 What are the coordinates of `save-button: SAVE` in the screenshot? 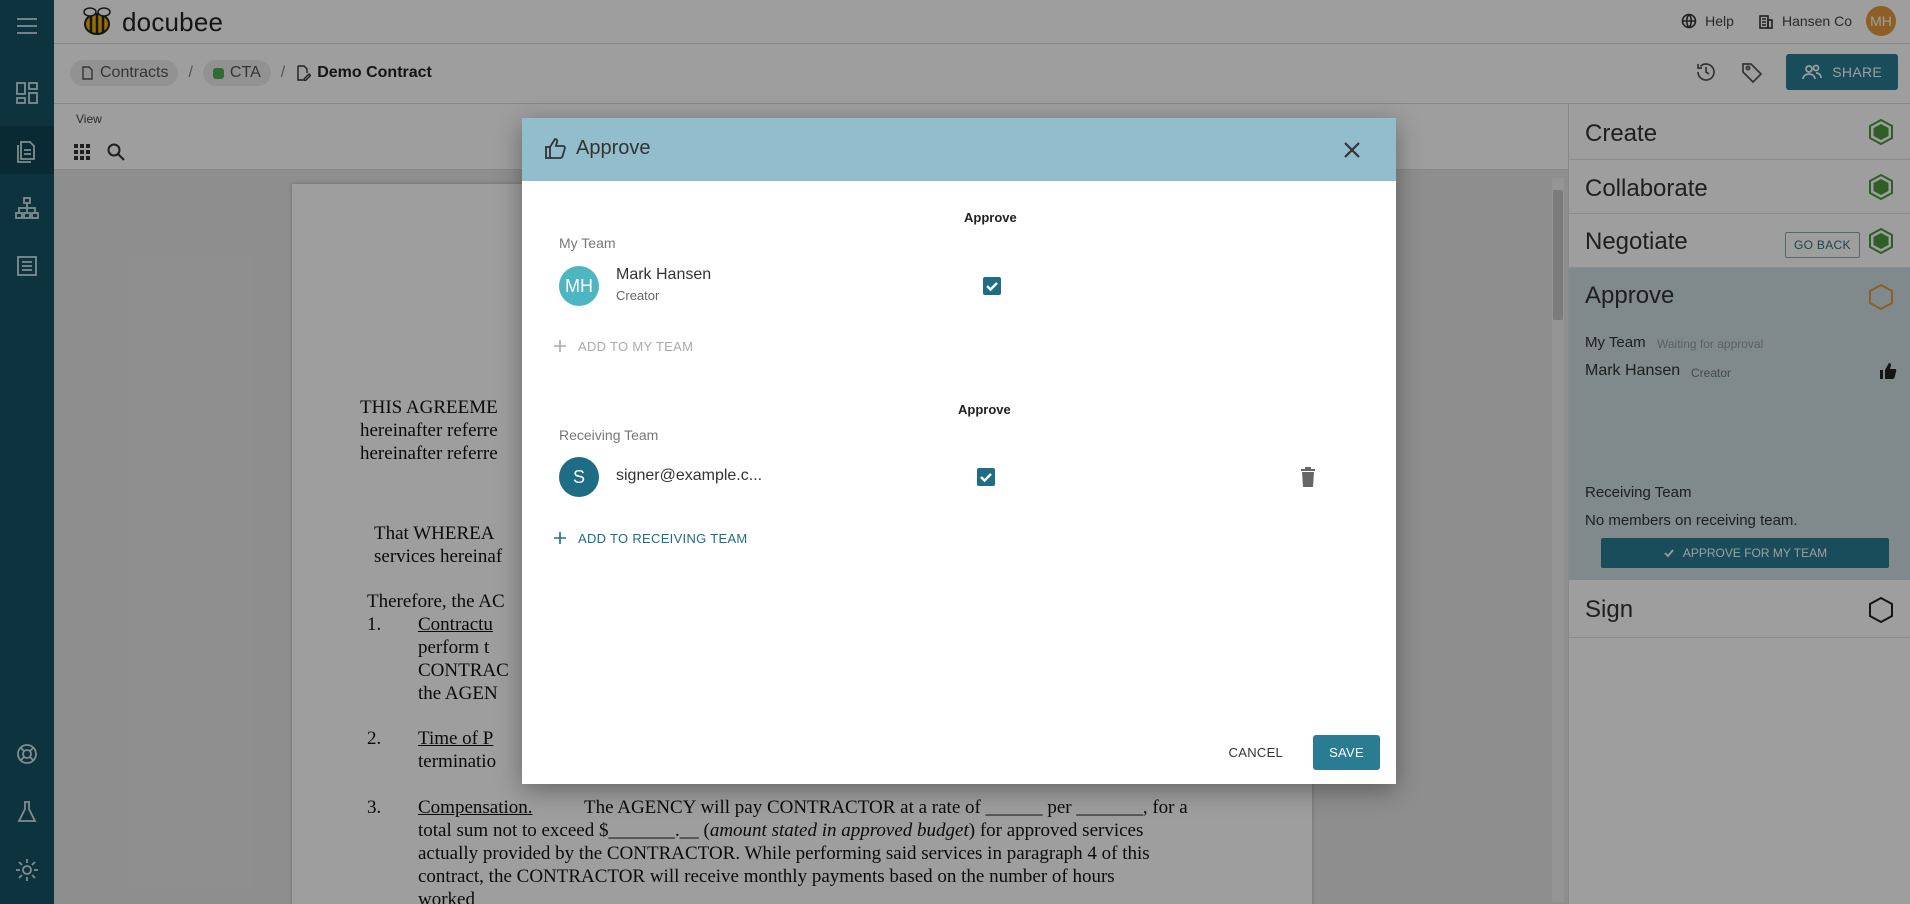 It's located at (1346, 752).